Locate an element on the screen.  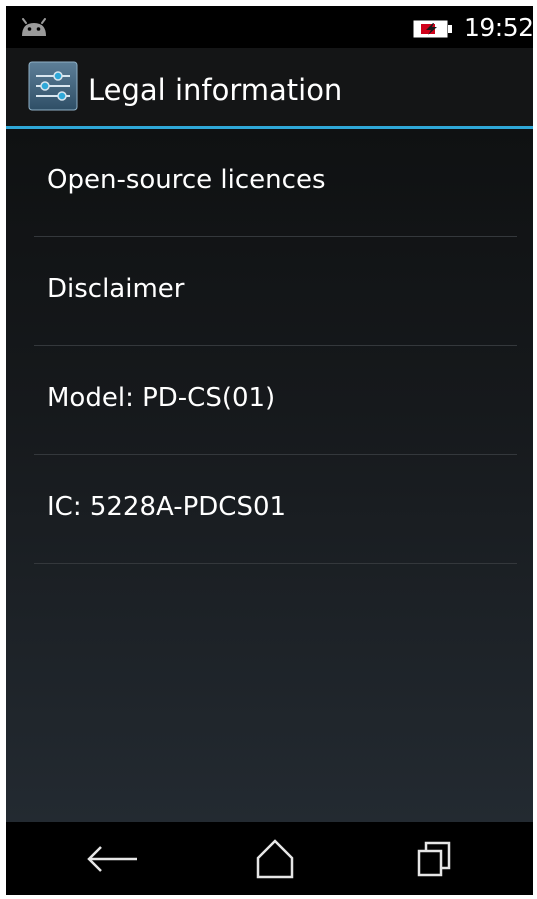
battery-charging-icon is located at coordinates (433, 31).